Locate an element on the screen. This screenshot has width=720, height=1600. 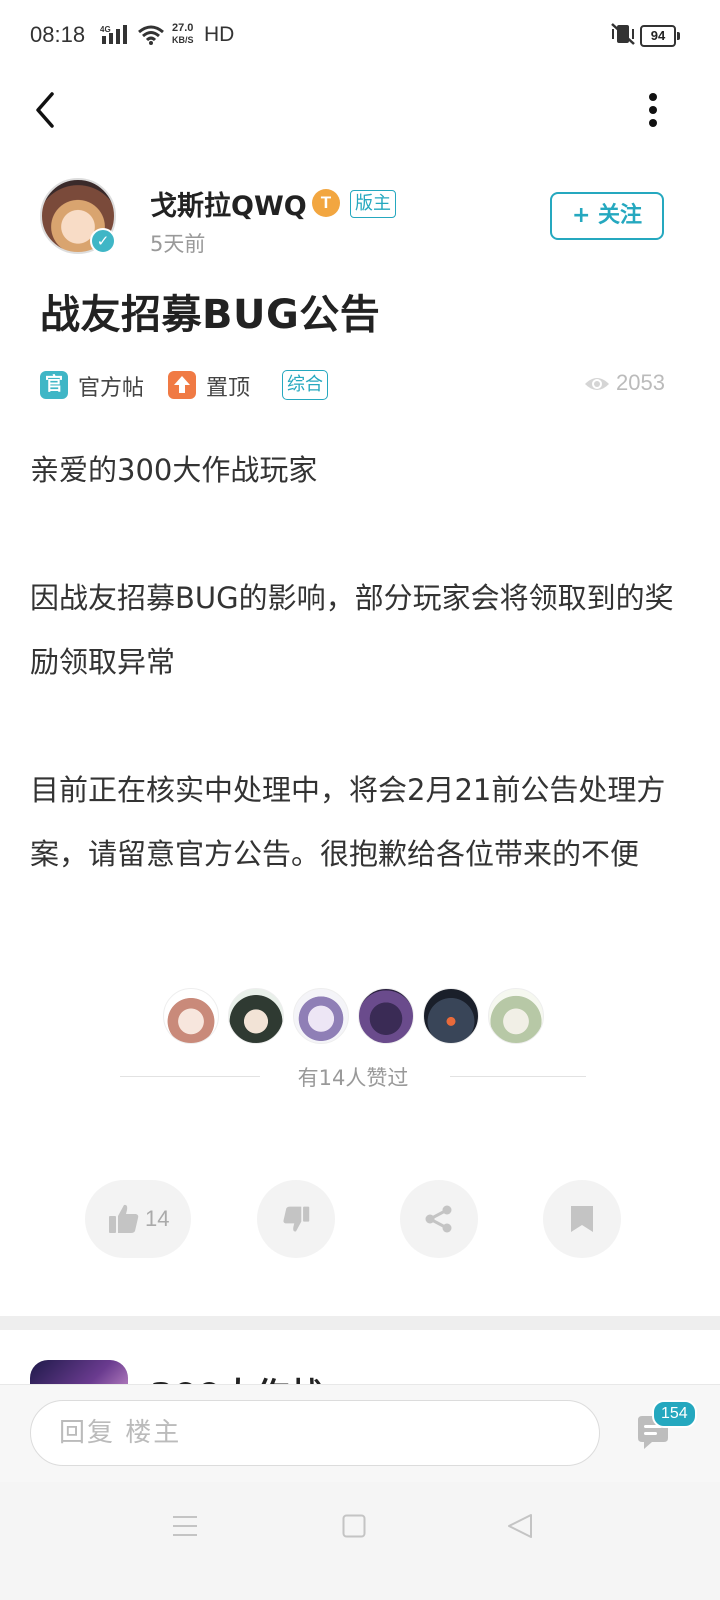
home-icon is located at coordinates (354, 1526).